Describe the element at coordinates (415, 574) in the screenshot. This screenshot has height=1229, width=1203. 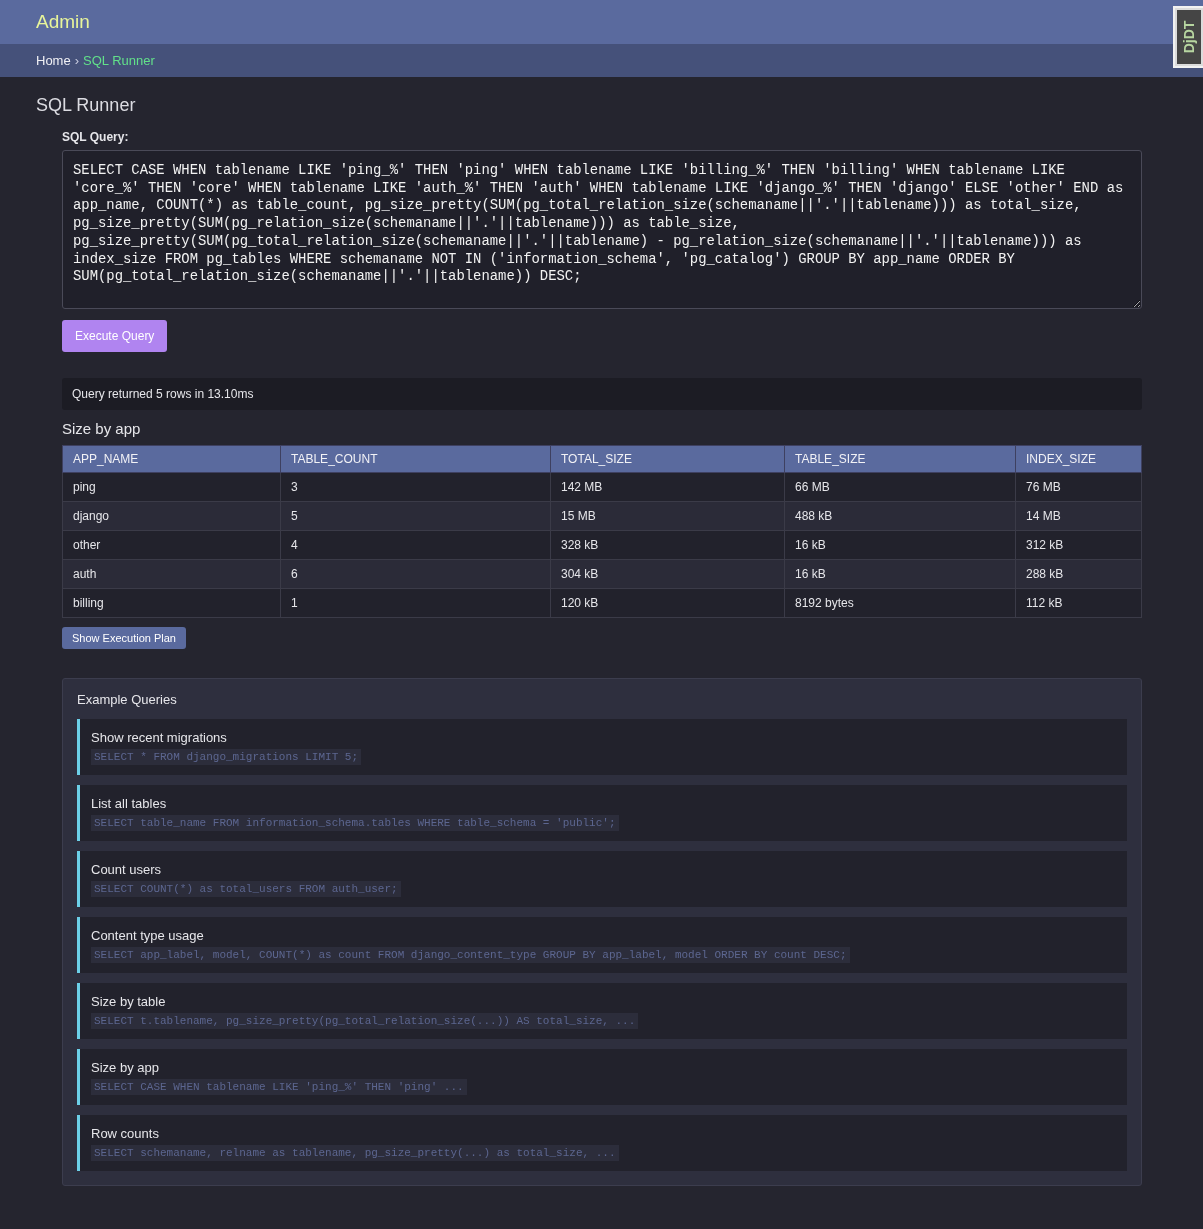
I see `table-cell: 6` at that location.